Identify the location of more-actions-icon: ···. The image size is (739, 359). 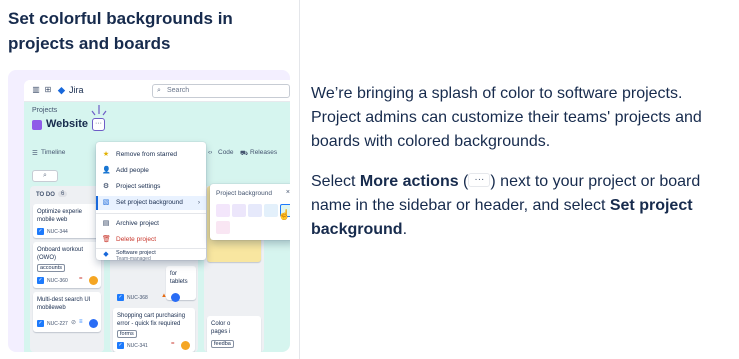
(479, 179).